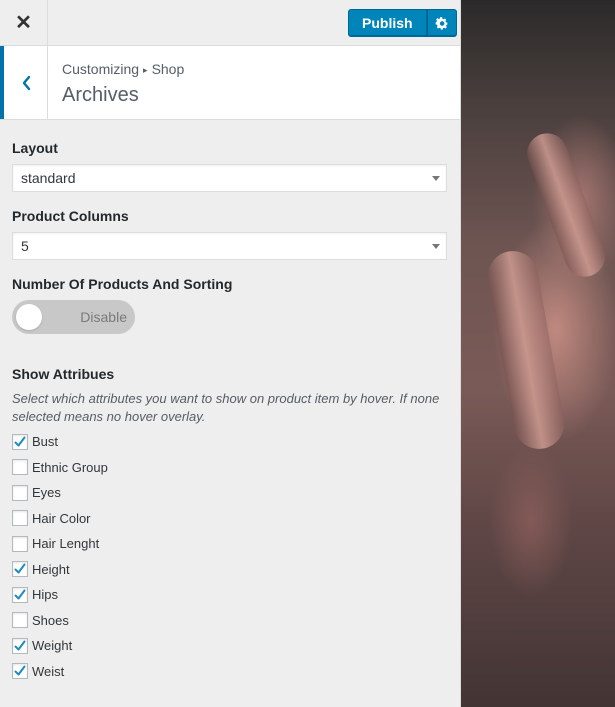 The height and width of the screenshot is (707, 615). I want to click on attribute-option: Height, so click(230, 570).